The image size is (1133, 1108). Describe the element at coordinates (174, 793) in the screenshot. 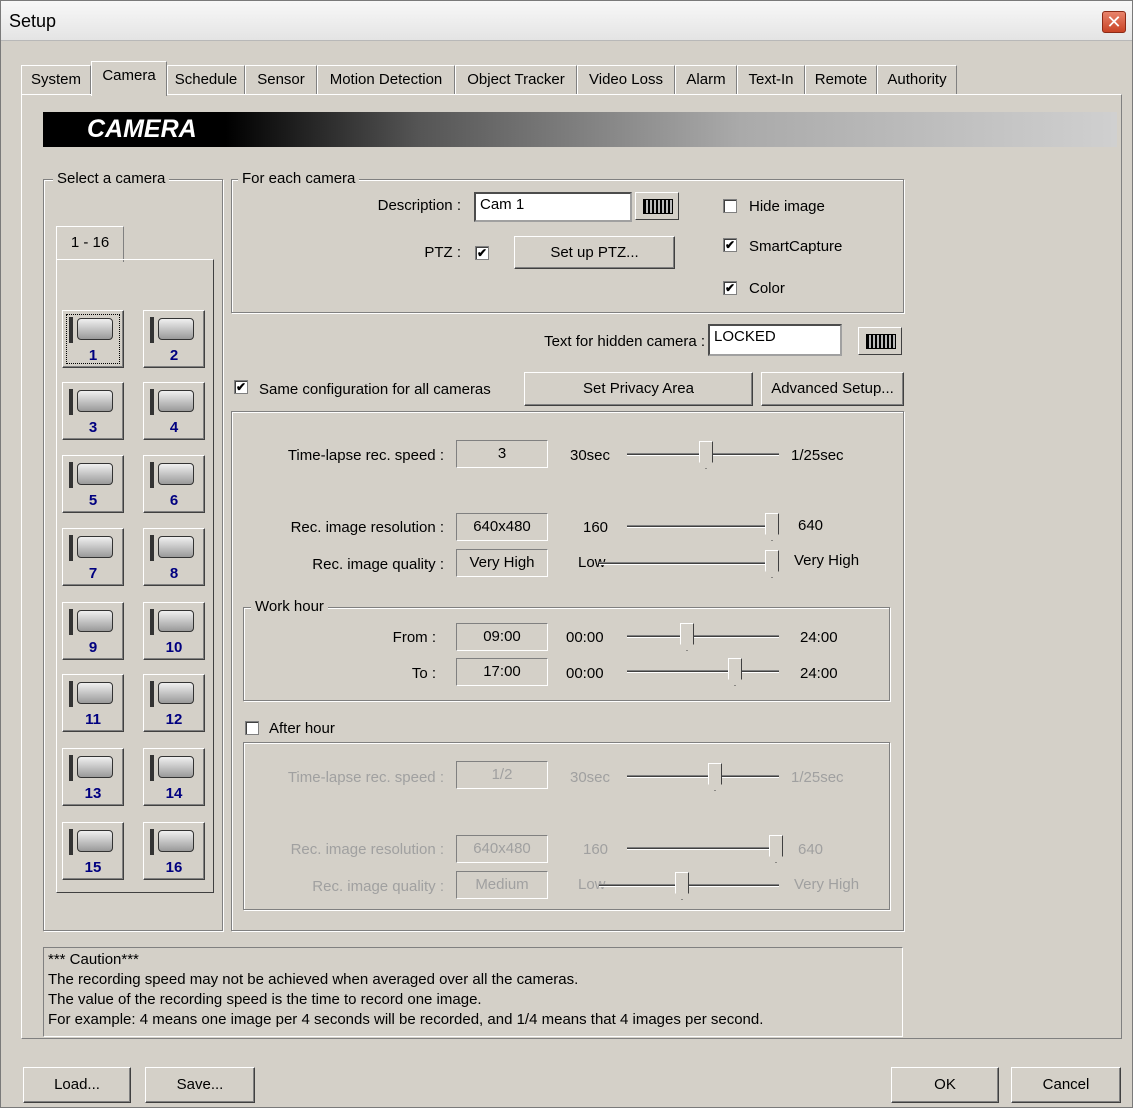

I see `camera-number: 14` at that location.